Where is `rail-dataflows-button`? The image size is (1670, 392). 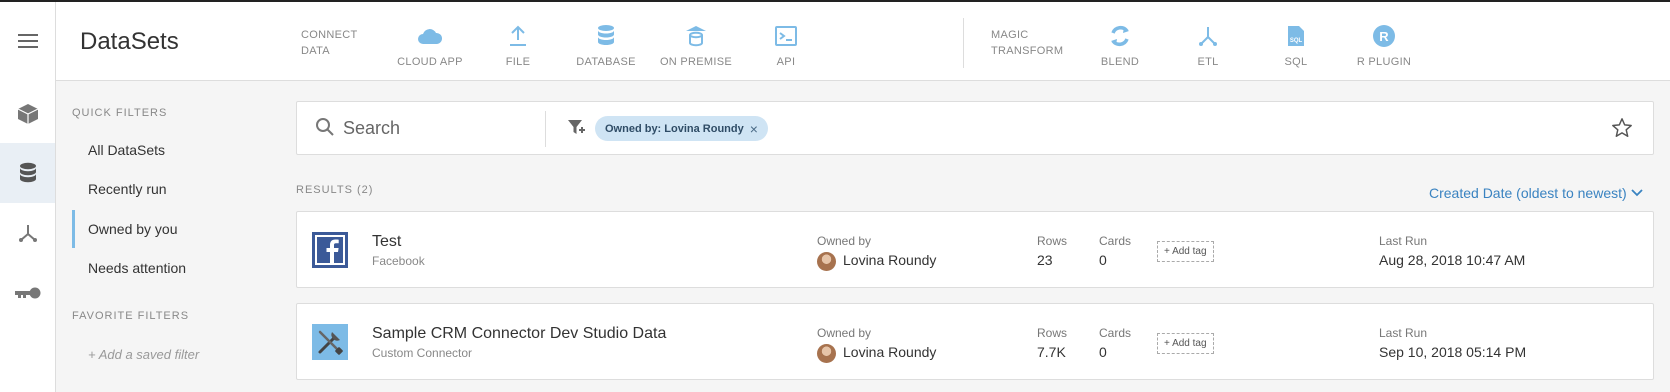 rail-dataflows-button is located at coordinates (27, 233).